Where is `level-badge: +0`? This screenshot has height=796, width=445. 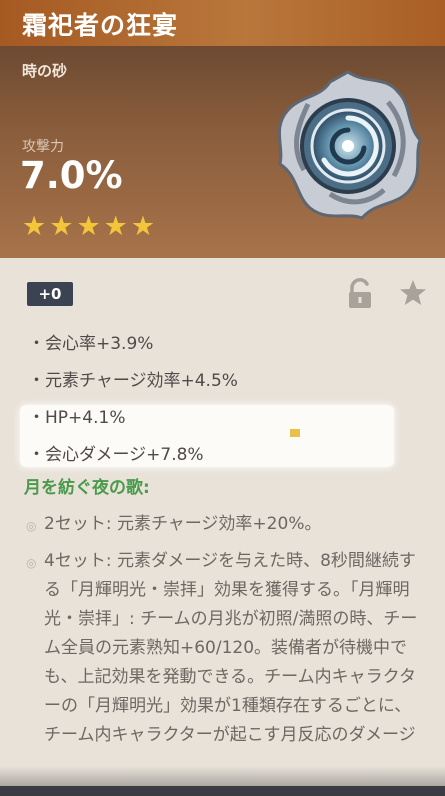
level-badge: +0 is located at coordinates (50, 294).